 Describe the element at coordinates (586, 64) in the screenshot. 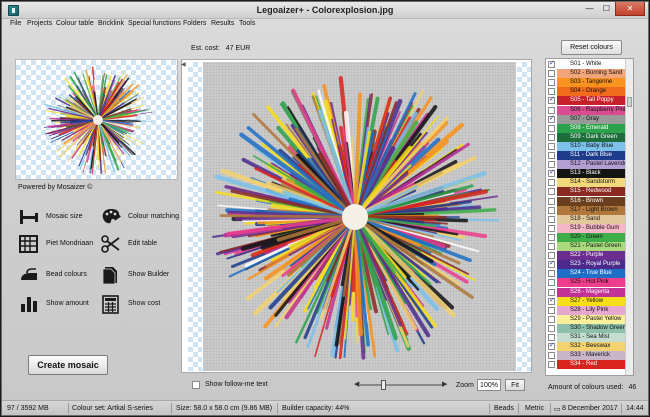

I see `palette-row: S01 - White` at that location.